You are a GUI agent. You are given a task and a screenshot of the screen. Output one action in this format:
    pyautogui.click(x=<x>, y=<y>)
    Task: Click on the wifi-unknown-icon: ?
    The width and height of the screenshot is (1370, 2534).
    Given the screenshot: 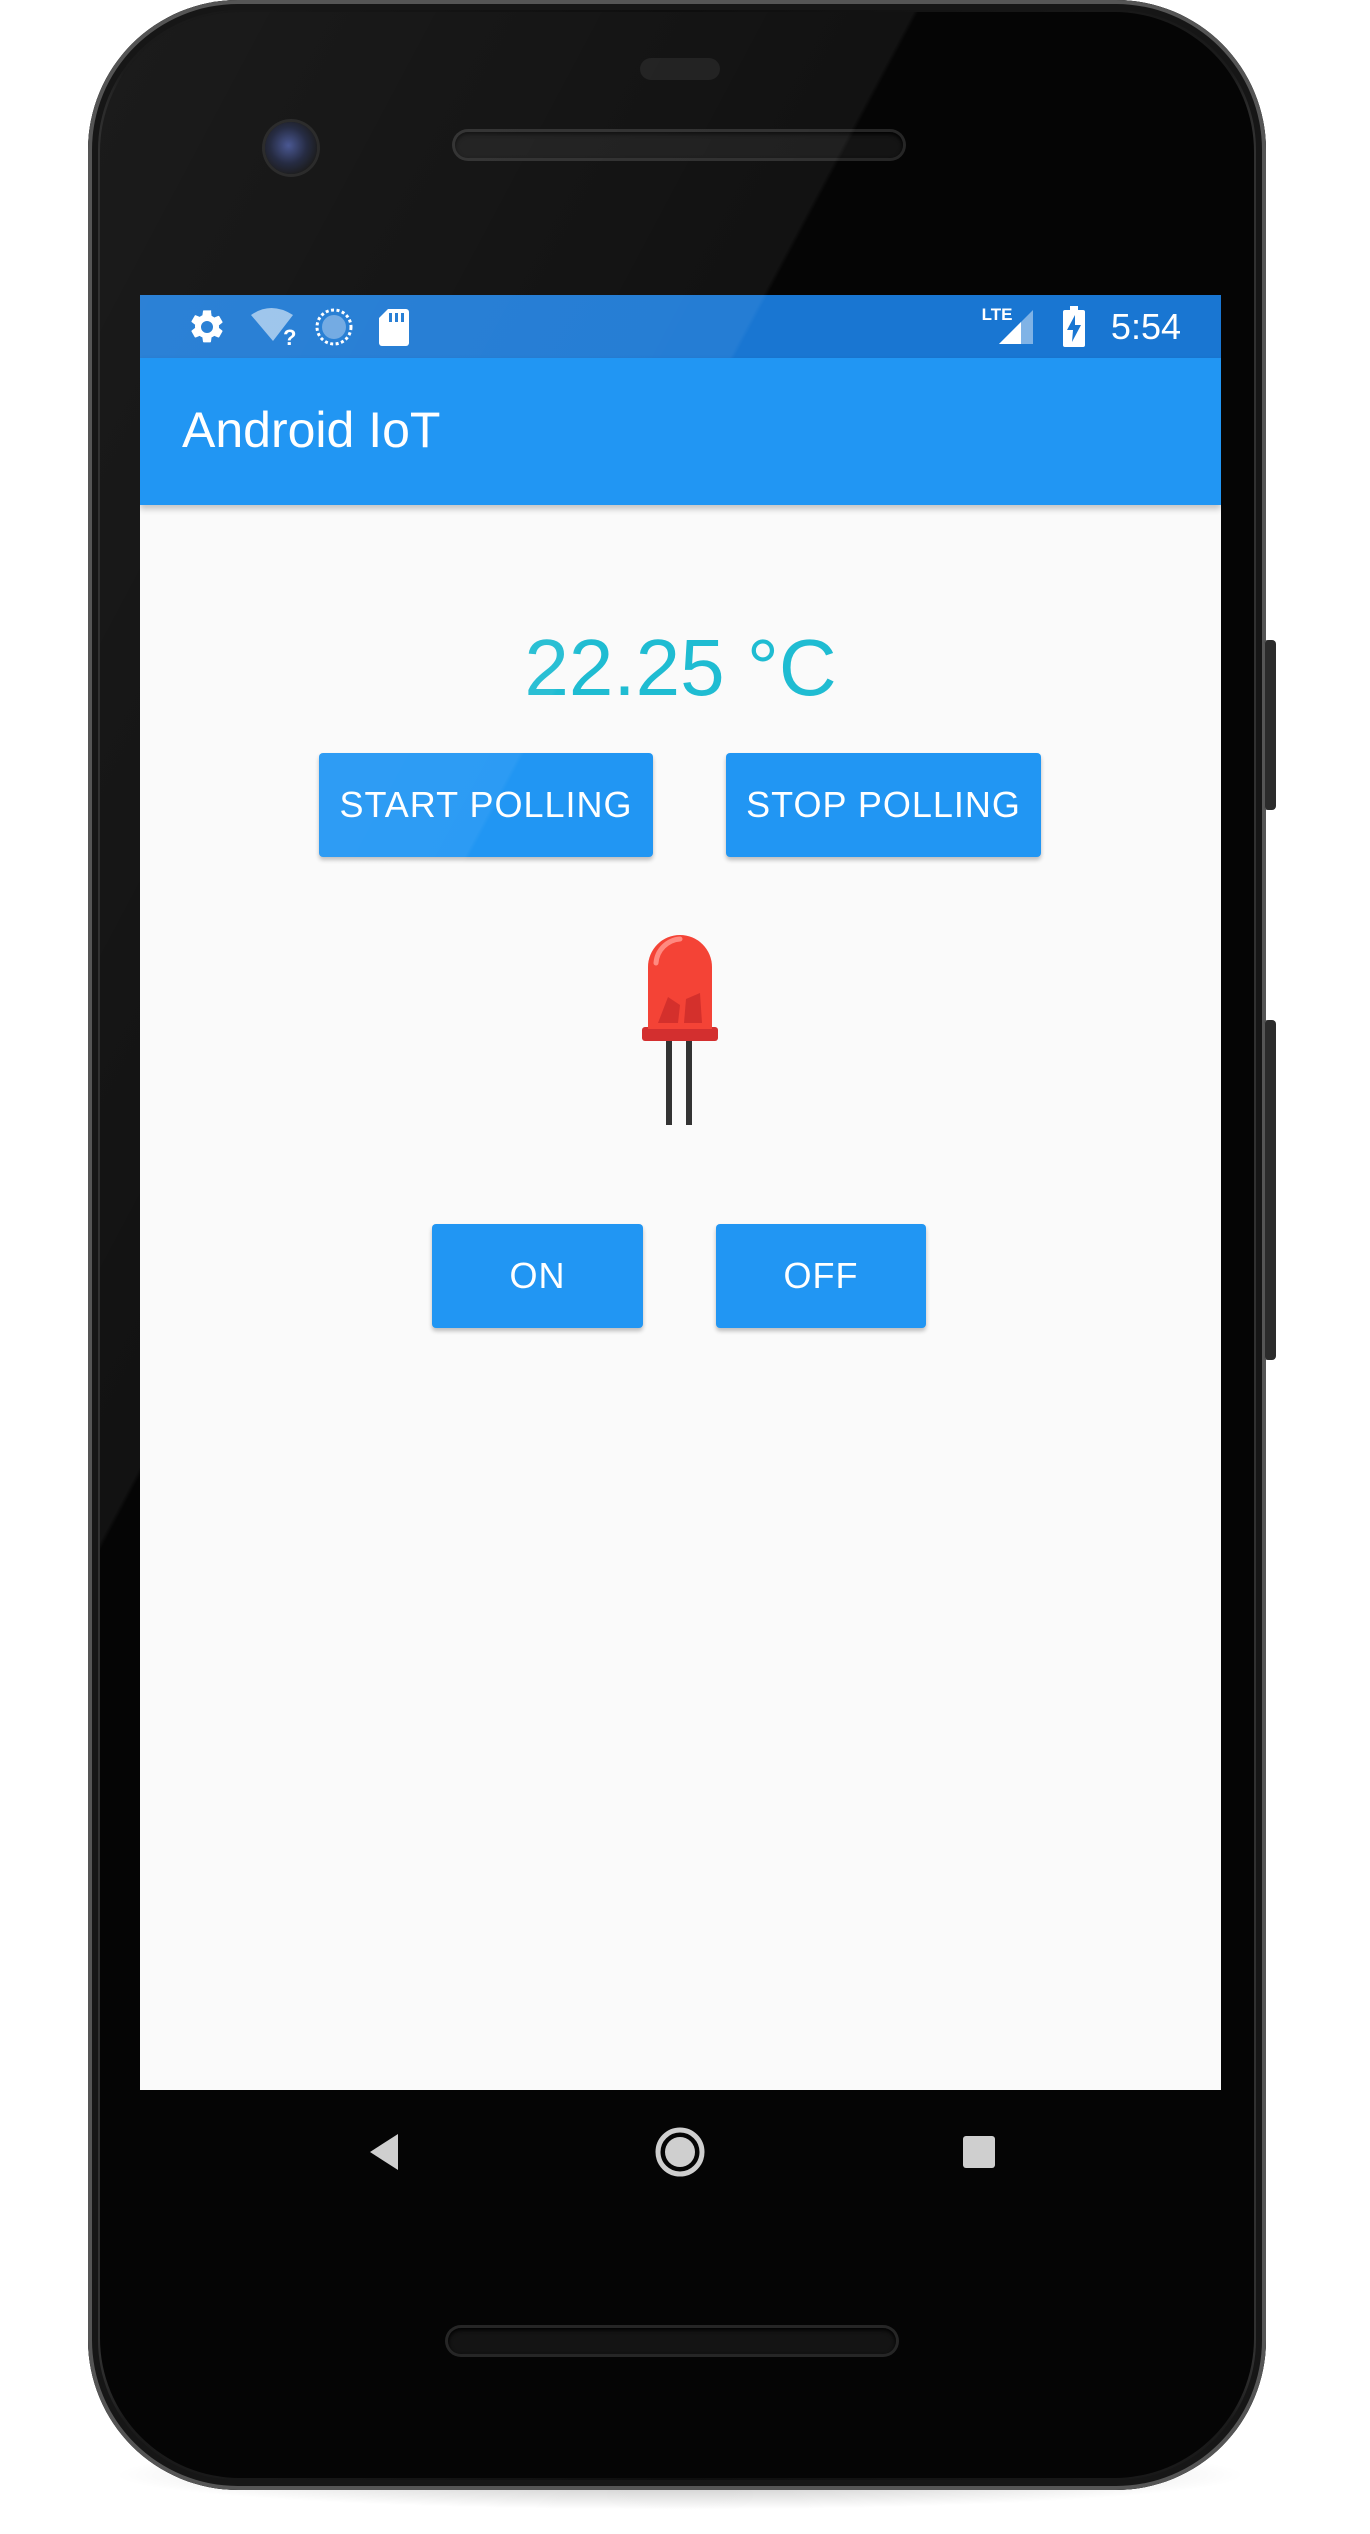 What is the action you would take?
    pyautogui.click(x=274, y=327)
    